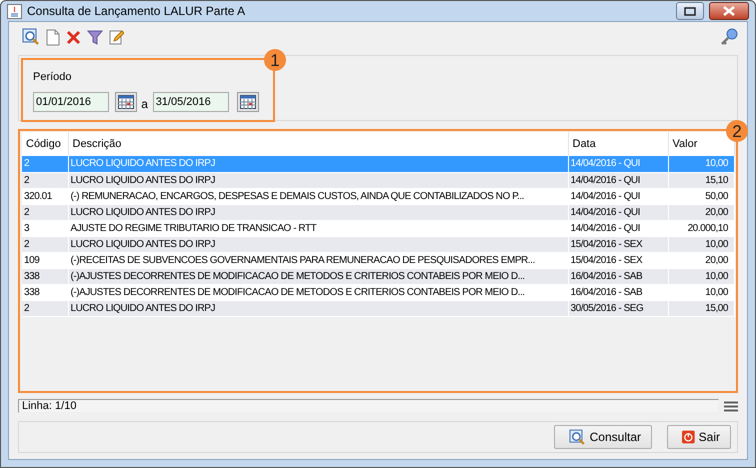 Image resolution: width=756 pixels, height=468 pixels. Describe the element at coordinates (701, 144) in the screenshot. I see `column-header: Valor` at that location.